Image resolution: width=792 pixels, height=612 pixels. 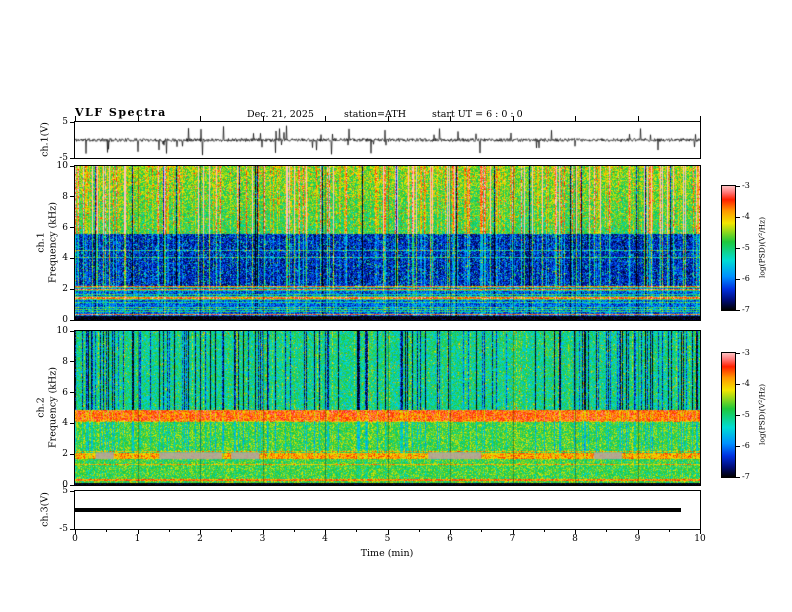 What do you see at coordinates (65, 361) in the screenshot?
I see `ch2-frequency-axis-tick-label: 8` at bounding box center [65, 361].